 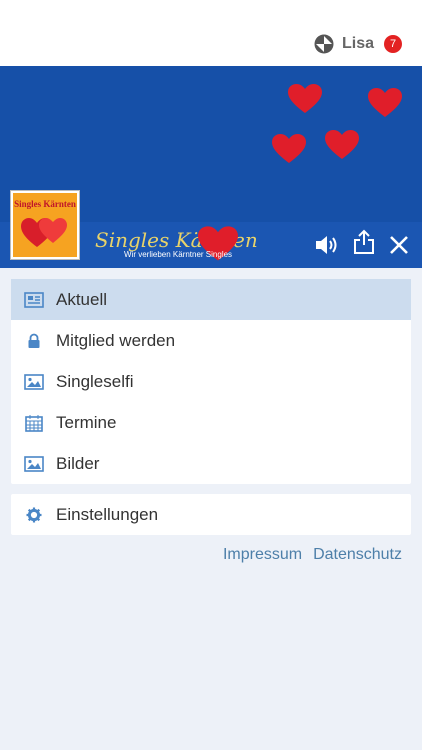 I want to click on menu-item-label: Termine, so click(x=86, y=422).